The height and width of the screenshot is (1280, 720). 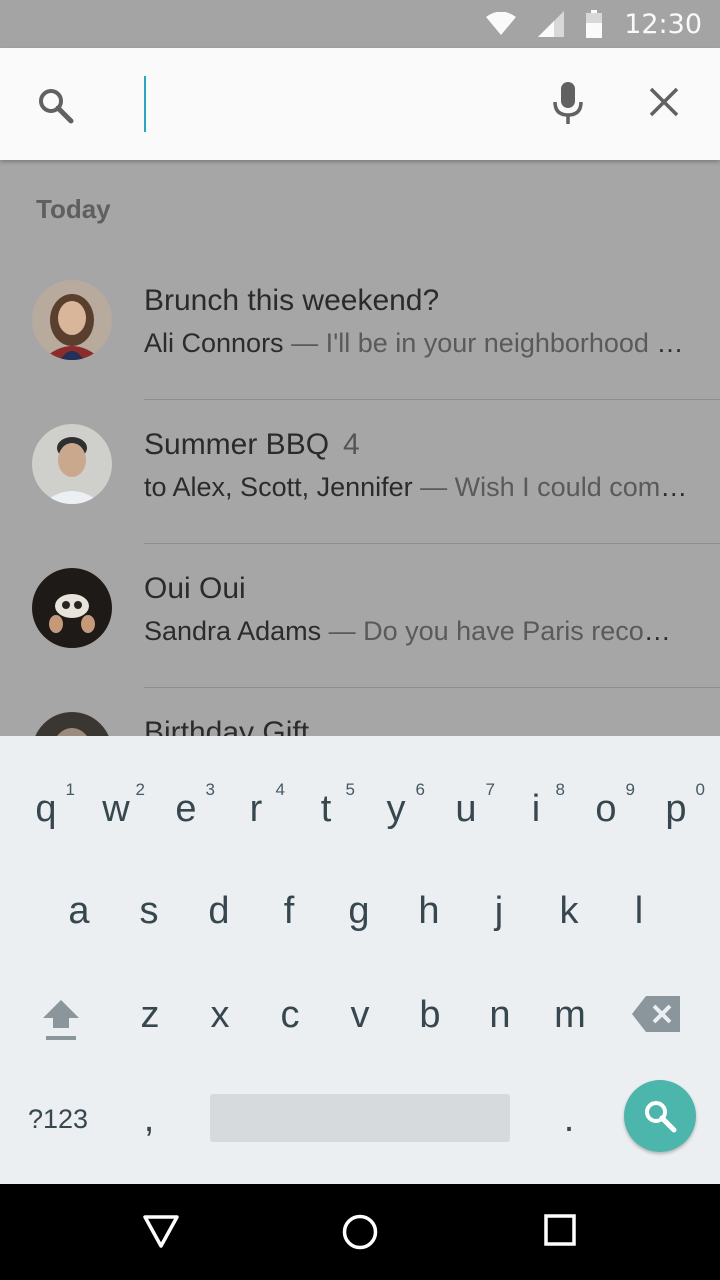 What do you see at coordinates (639, 911) in the screenshot?
I see `key-l: l` at bounding box center [639, 911].